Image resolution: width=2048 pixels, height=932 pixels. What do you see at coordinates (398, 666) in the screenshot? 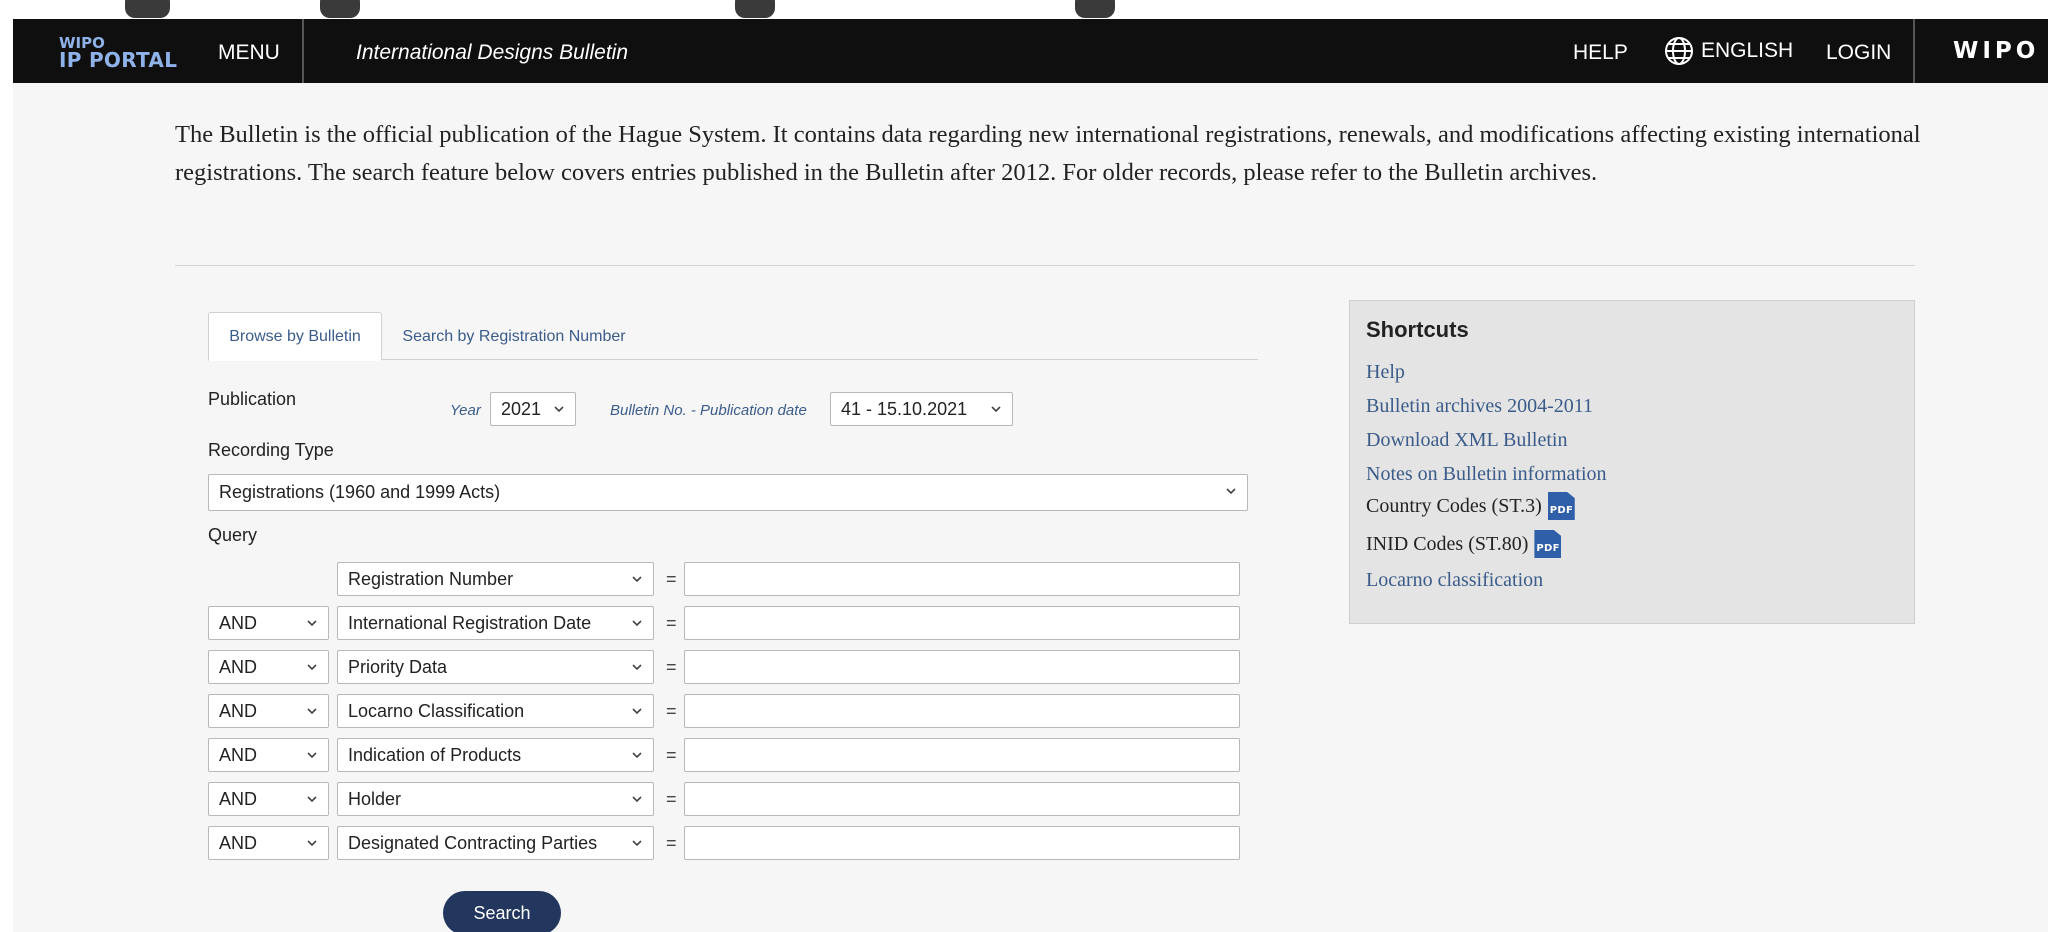
I see `query-field-value: Priority Data` at bounding box center [398, 666].